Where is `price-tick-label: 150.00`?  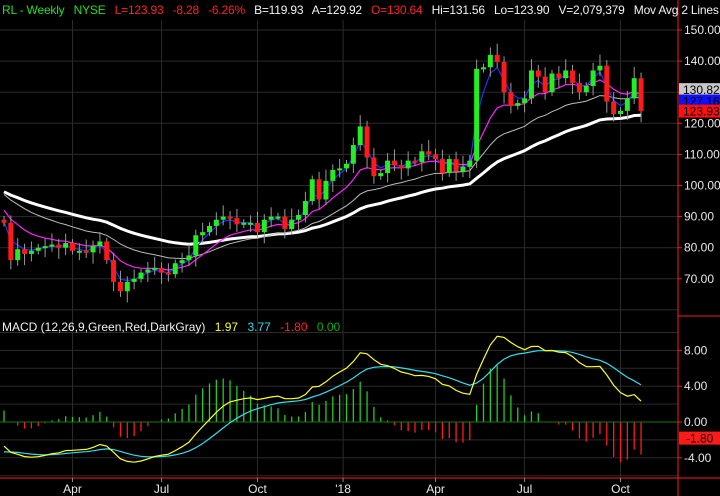 price-tick-label: 150.00 is located at coordinates (702, 30).